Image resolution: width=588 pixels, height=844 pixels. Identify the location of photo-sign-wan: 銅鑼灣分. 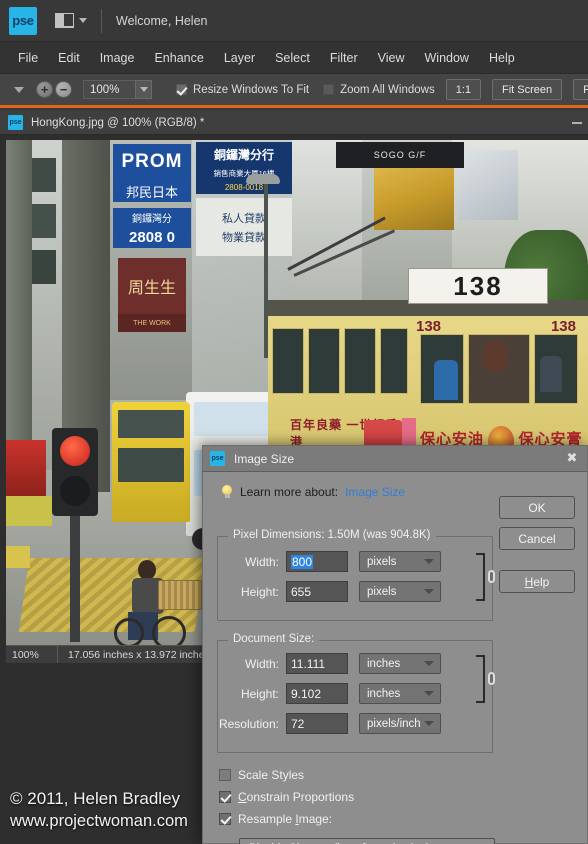
(152, 217).